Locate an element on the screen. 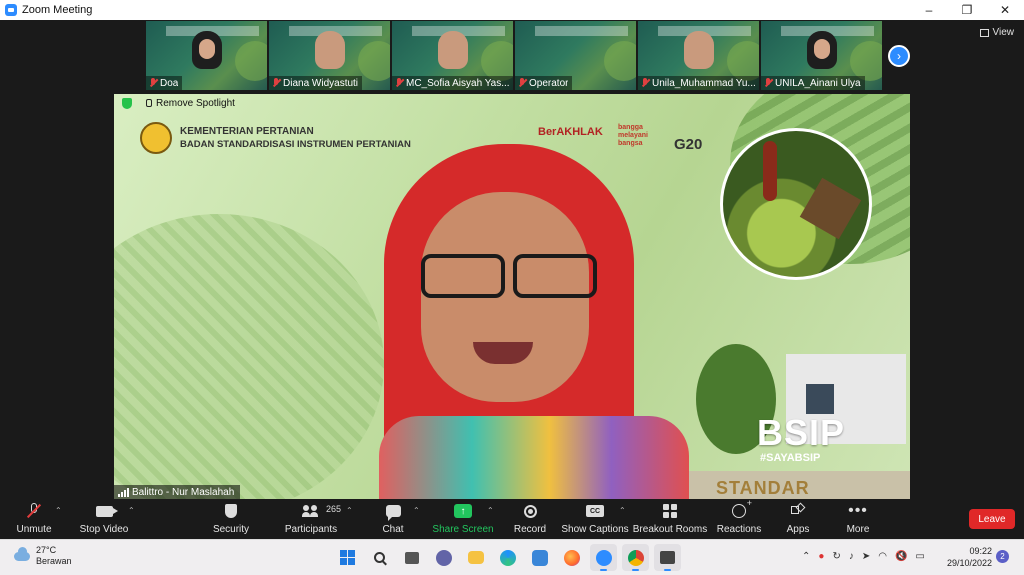 The image size is (1024, 575). ministry-logo is located at coordinates (156, 138).